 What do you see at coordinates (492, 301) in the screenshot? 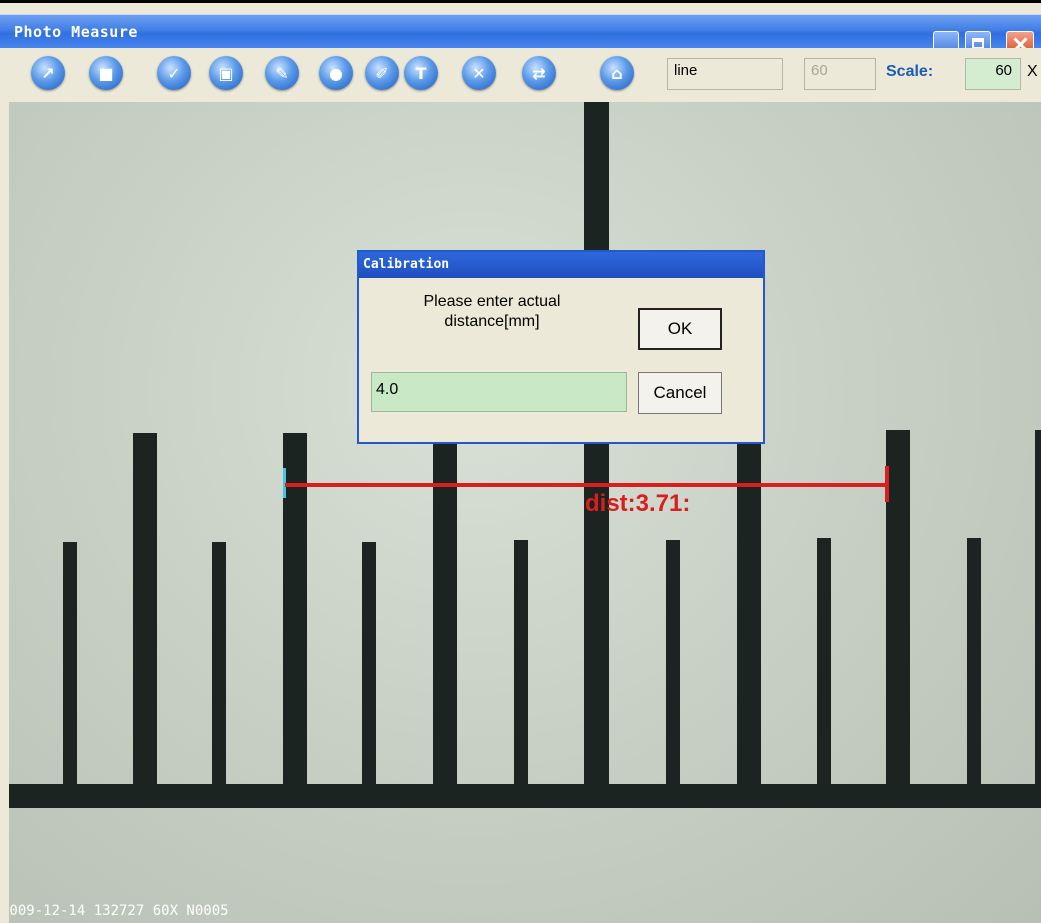
I see `prompt-line-1: Please enter actual` at bounding box center [492, 301].